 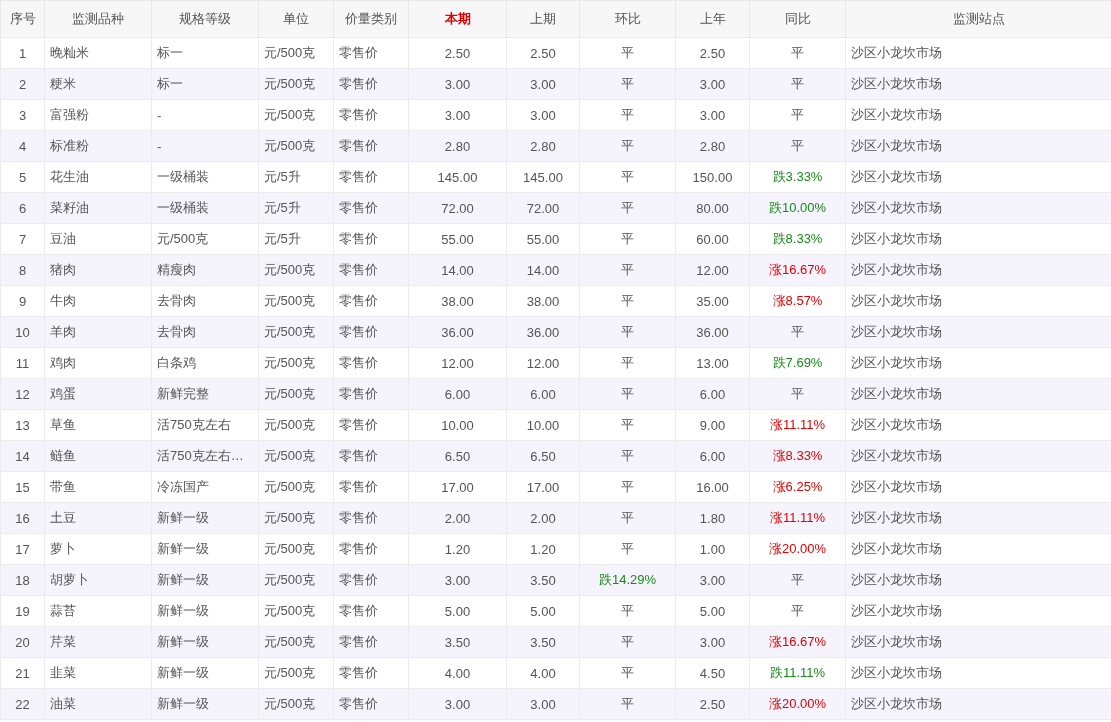 I want to click on trend-cell: 涨16.67%, so click(x=797, y=642).